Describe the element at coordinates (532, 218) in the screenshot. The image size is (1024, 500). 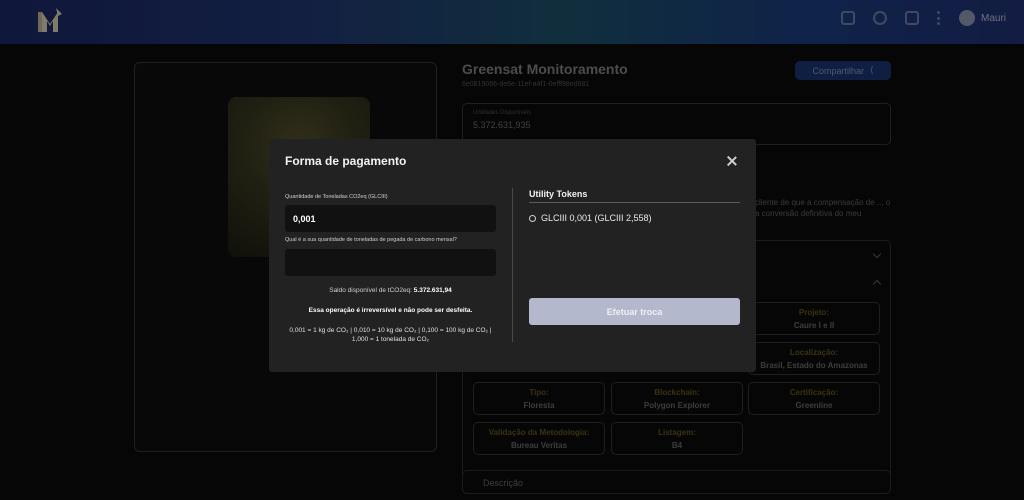
I see `radio-icon` at that location.